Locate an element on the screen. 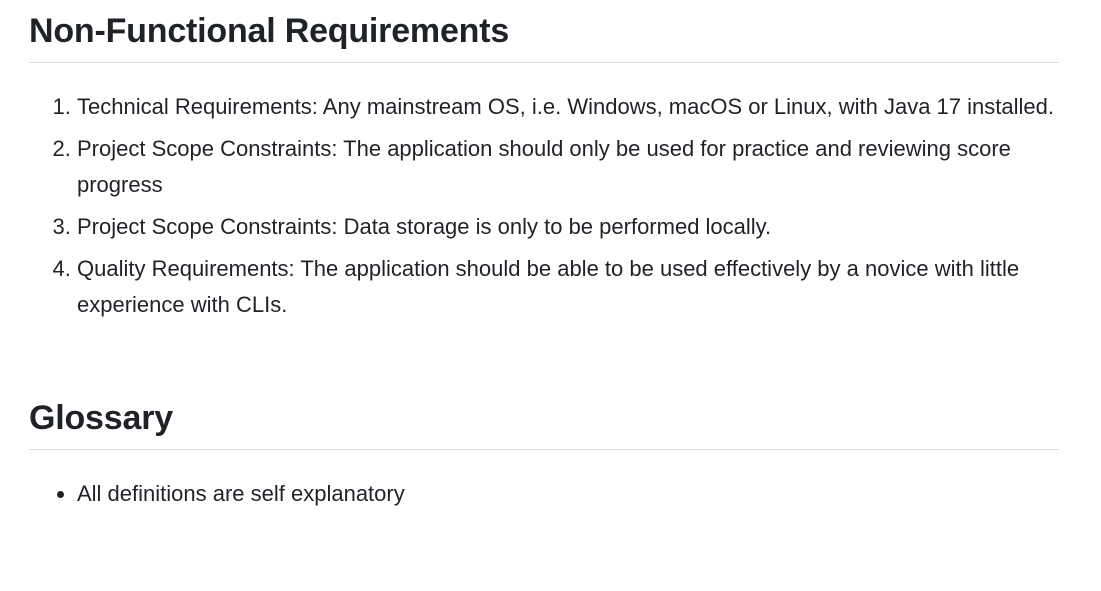  list-item: All definitions are self explanatory is located at coordinates (568, 494).